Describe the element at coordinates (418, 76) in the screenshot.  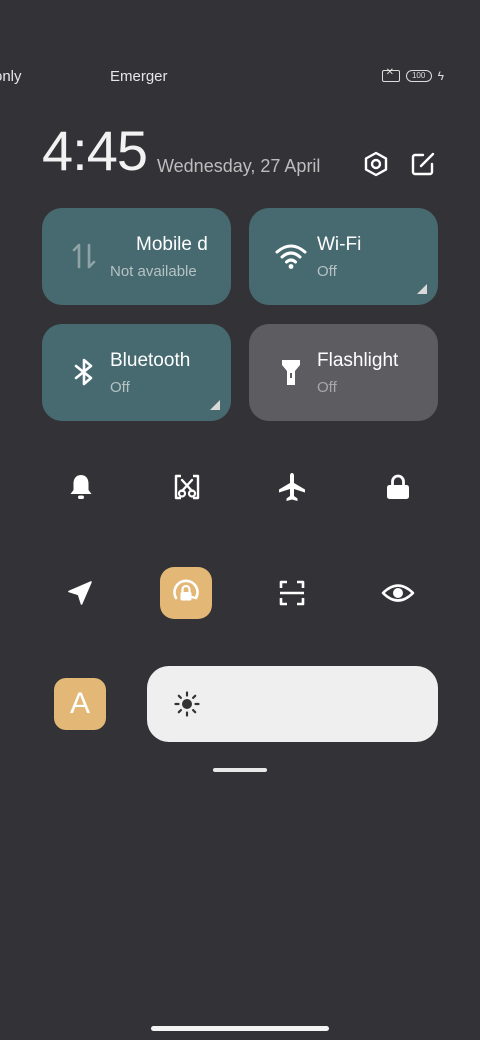
I see `battery-icon: 100` at that location.